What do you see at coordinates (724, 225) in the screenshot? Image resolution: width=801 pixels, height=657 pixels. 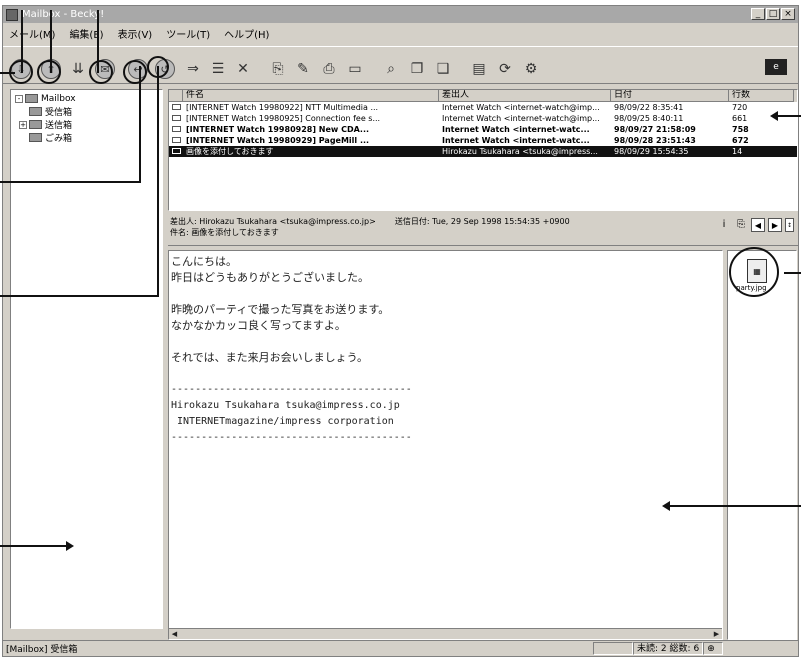 I see `info-icon: ⅰ` at bounding box center [724, 225].